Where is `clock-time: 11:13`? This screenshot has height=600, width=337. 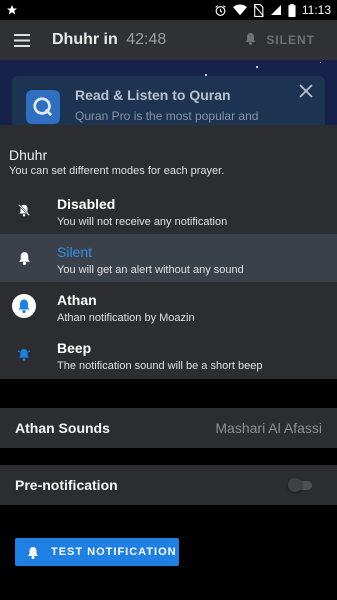
clock-time: 11:13 is located at coordinates (316, 10).